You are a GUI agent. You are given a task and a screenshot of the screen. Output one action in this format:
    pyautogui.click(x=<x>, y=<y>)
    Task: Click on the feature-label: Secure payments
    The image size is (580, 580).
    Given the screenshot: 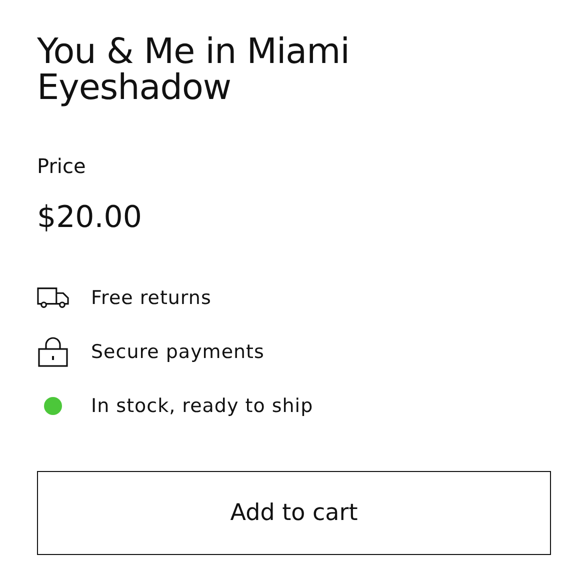 What is the action you would take?
    pyautogui.click(x=177, y=352)
    